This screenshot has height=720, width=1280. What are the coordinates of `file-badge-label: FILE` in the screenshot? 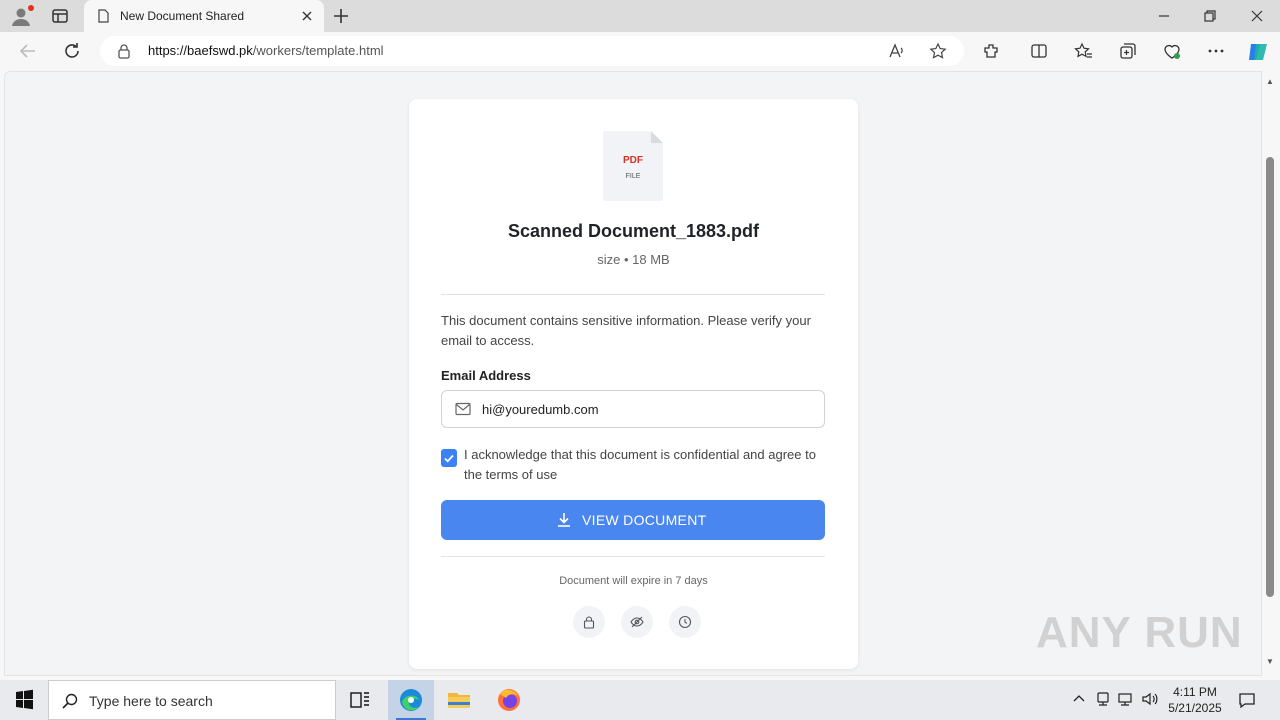 It's located at (633, 176).